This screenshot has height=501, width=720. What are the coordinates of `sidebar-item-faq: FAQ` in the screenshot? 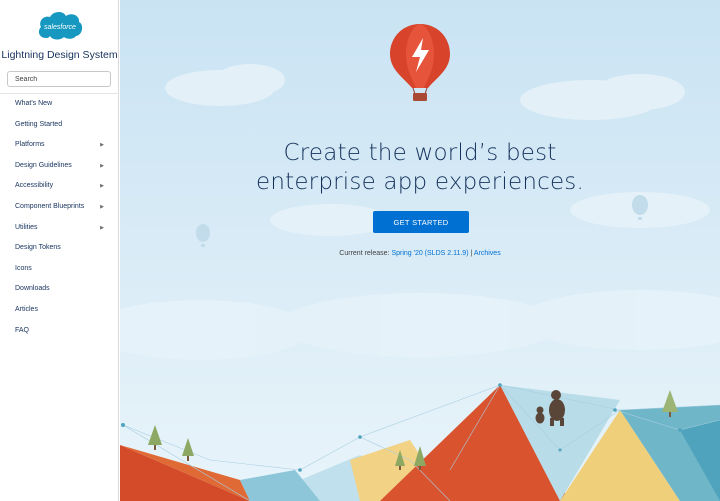 It's located at (59, 331).